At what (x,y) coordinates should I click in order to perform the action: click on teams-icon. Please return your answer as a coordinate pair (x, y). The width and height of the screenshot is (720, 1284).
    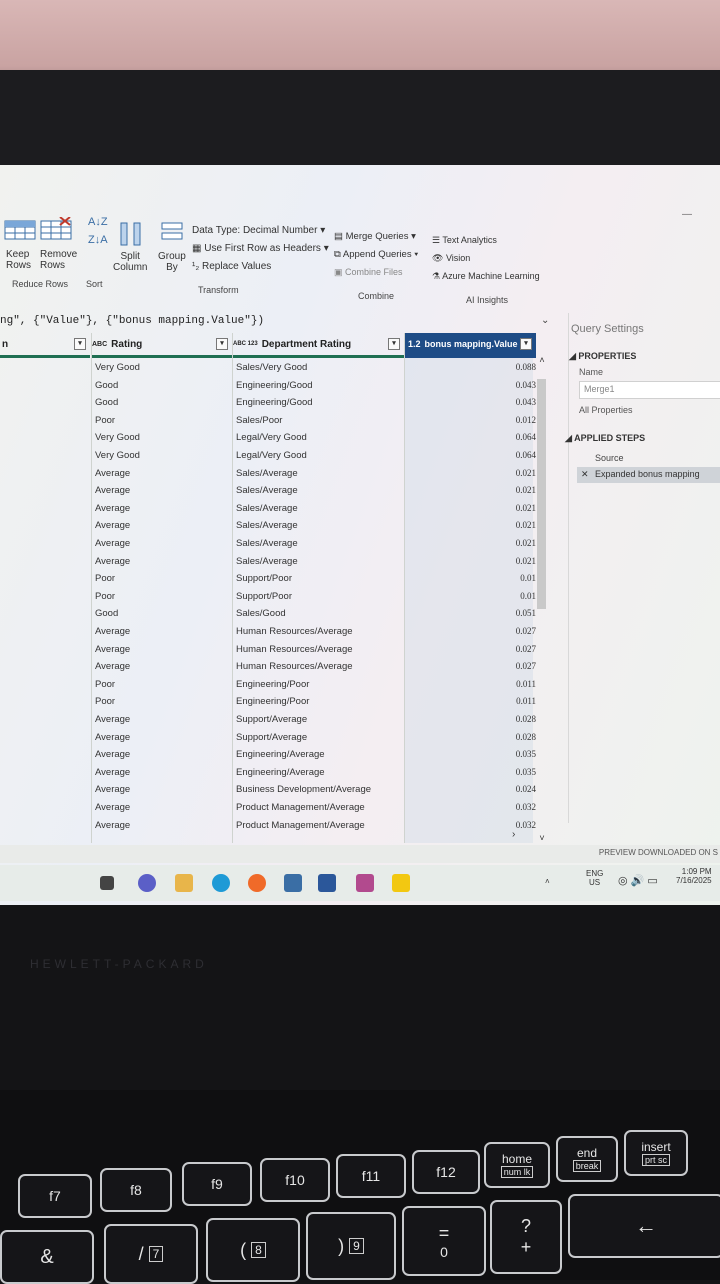
    Looking at the image, I should click on (147, 883).